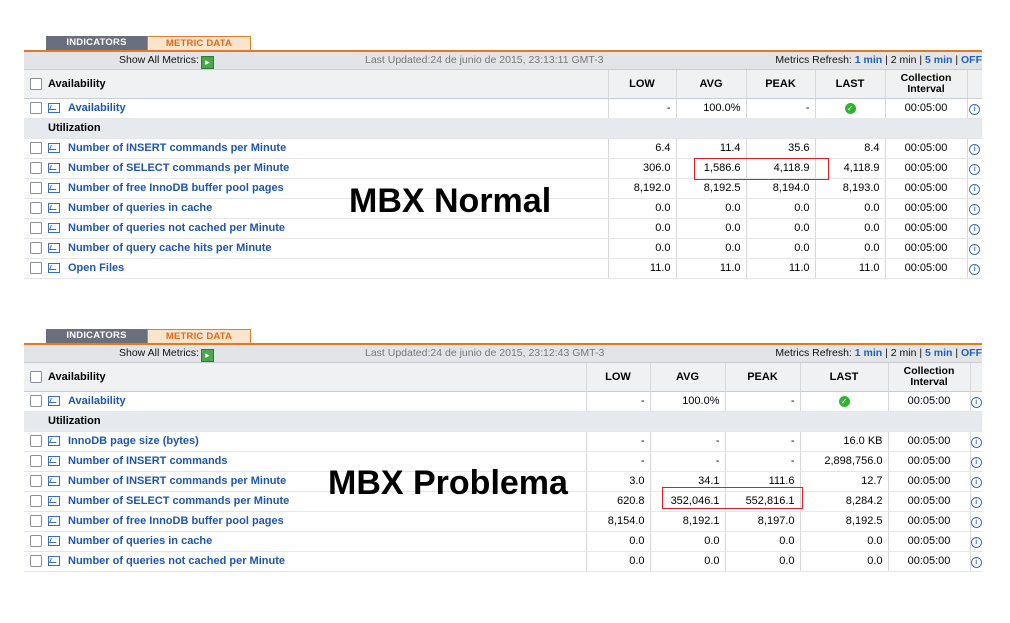 This screenshot has width=1010, height=623. Describe the element at coordinates (618, 501) in the screenshot. I see `low-value: 620.8` at that location.